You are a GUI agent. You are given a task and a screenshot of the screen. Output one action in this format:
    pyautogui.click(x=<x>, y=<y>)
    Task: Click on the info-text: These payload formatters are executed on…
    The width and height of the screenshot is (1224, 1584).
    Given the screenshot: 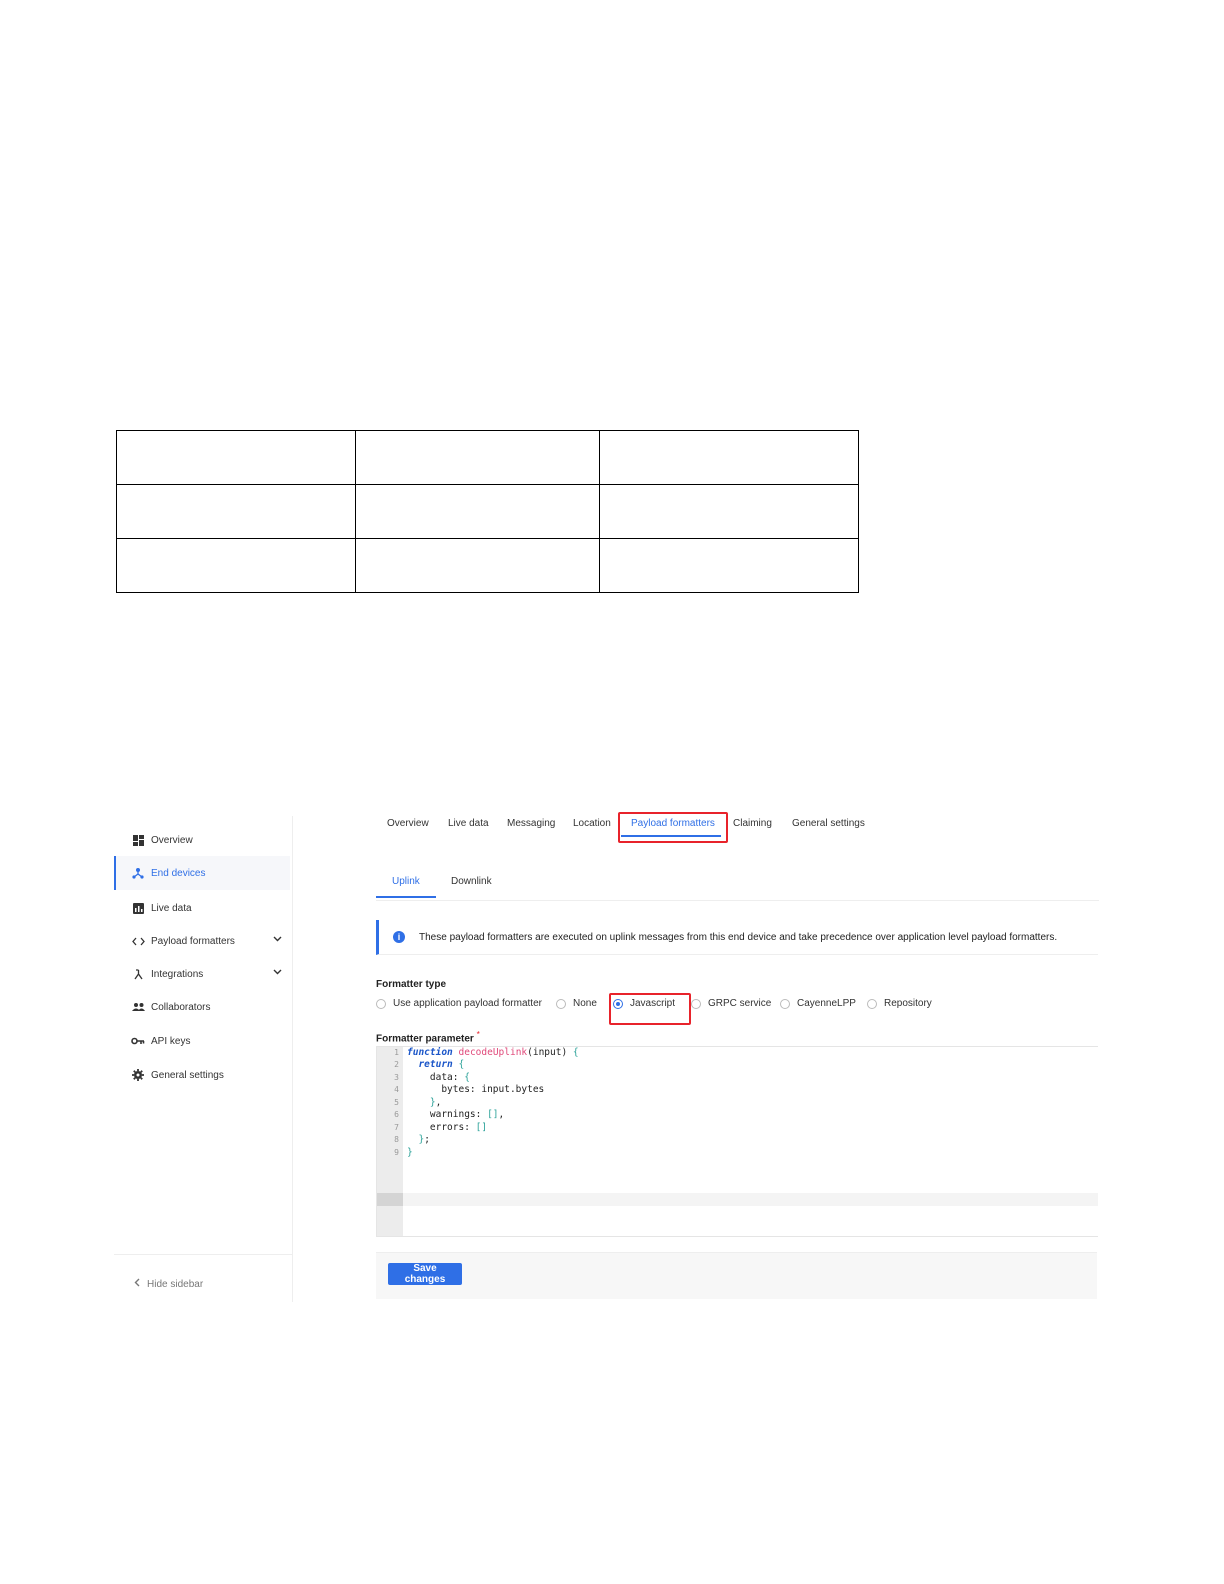 What is the action you would take?
    pyautogui.click(x=738, y=937)
    